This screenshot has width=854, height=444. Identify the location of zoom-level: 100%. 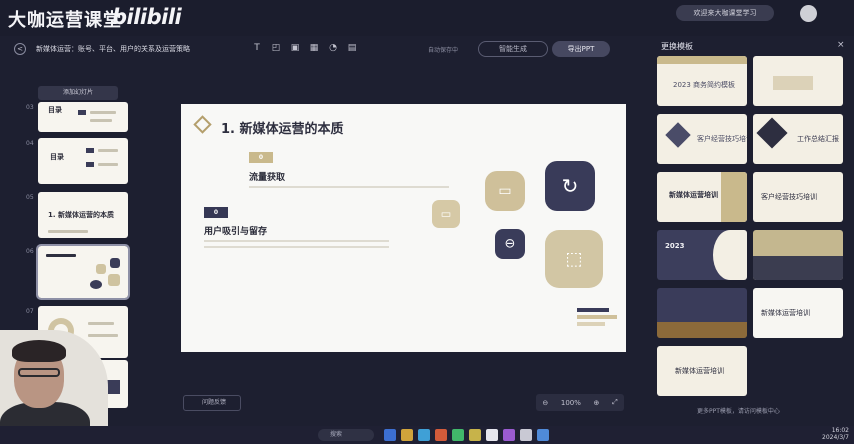
(570, 402).